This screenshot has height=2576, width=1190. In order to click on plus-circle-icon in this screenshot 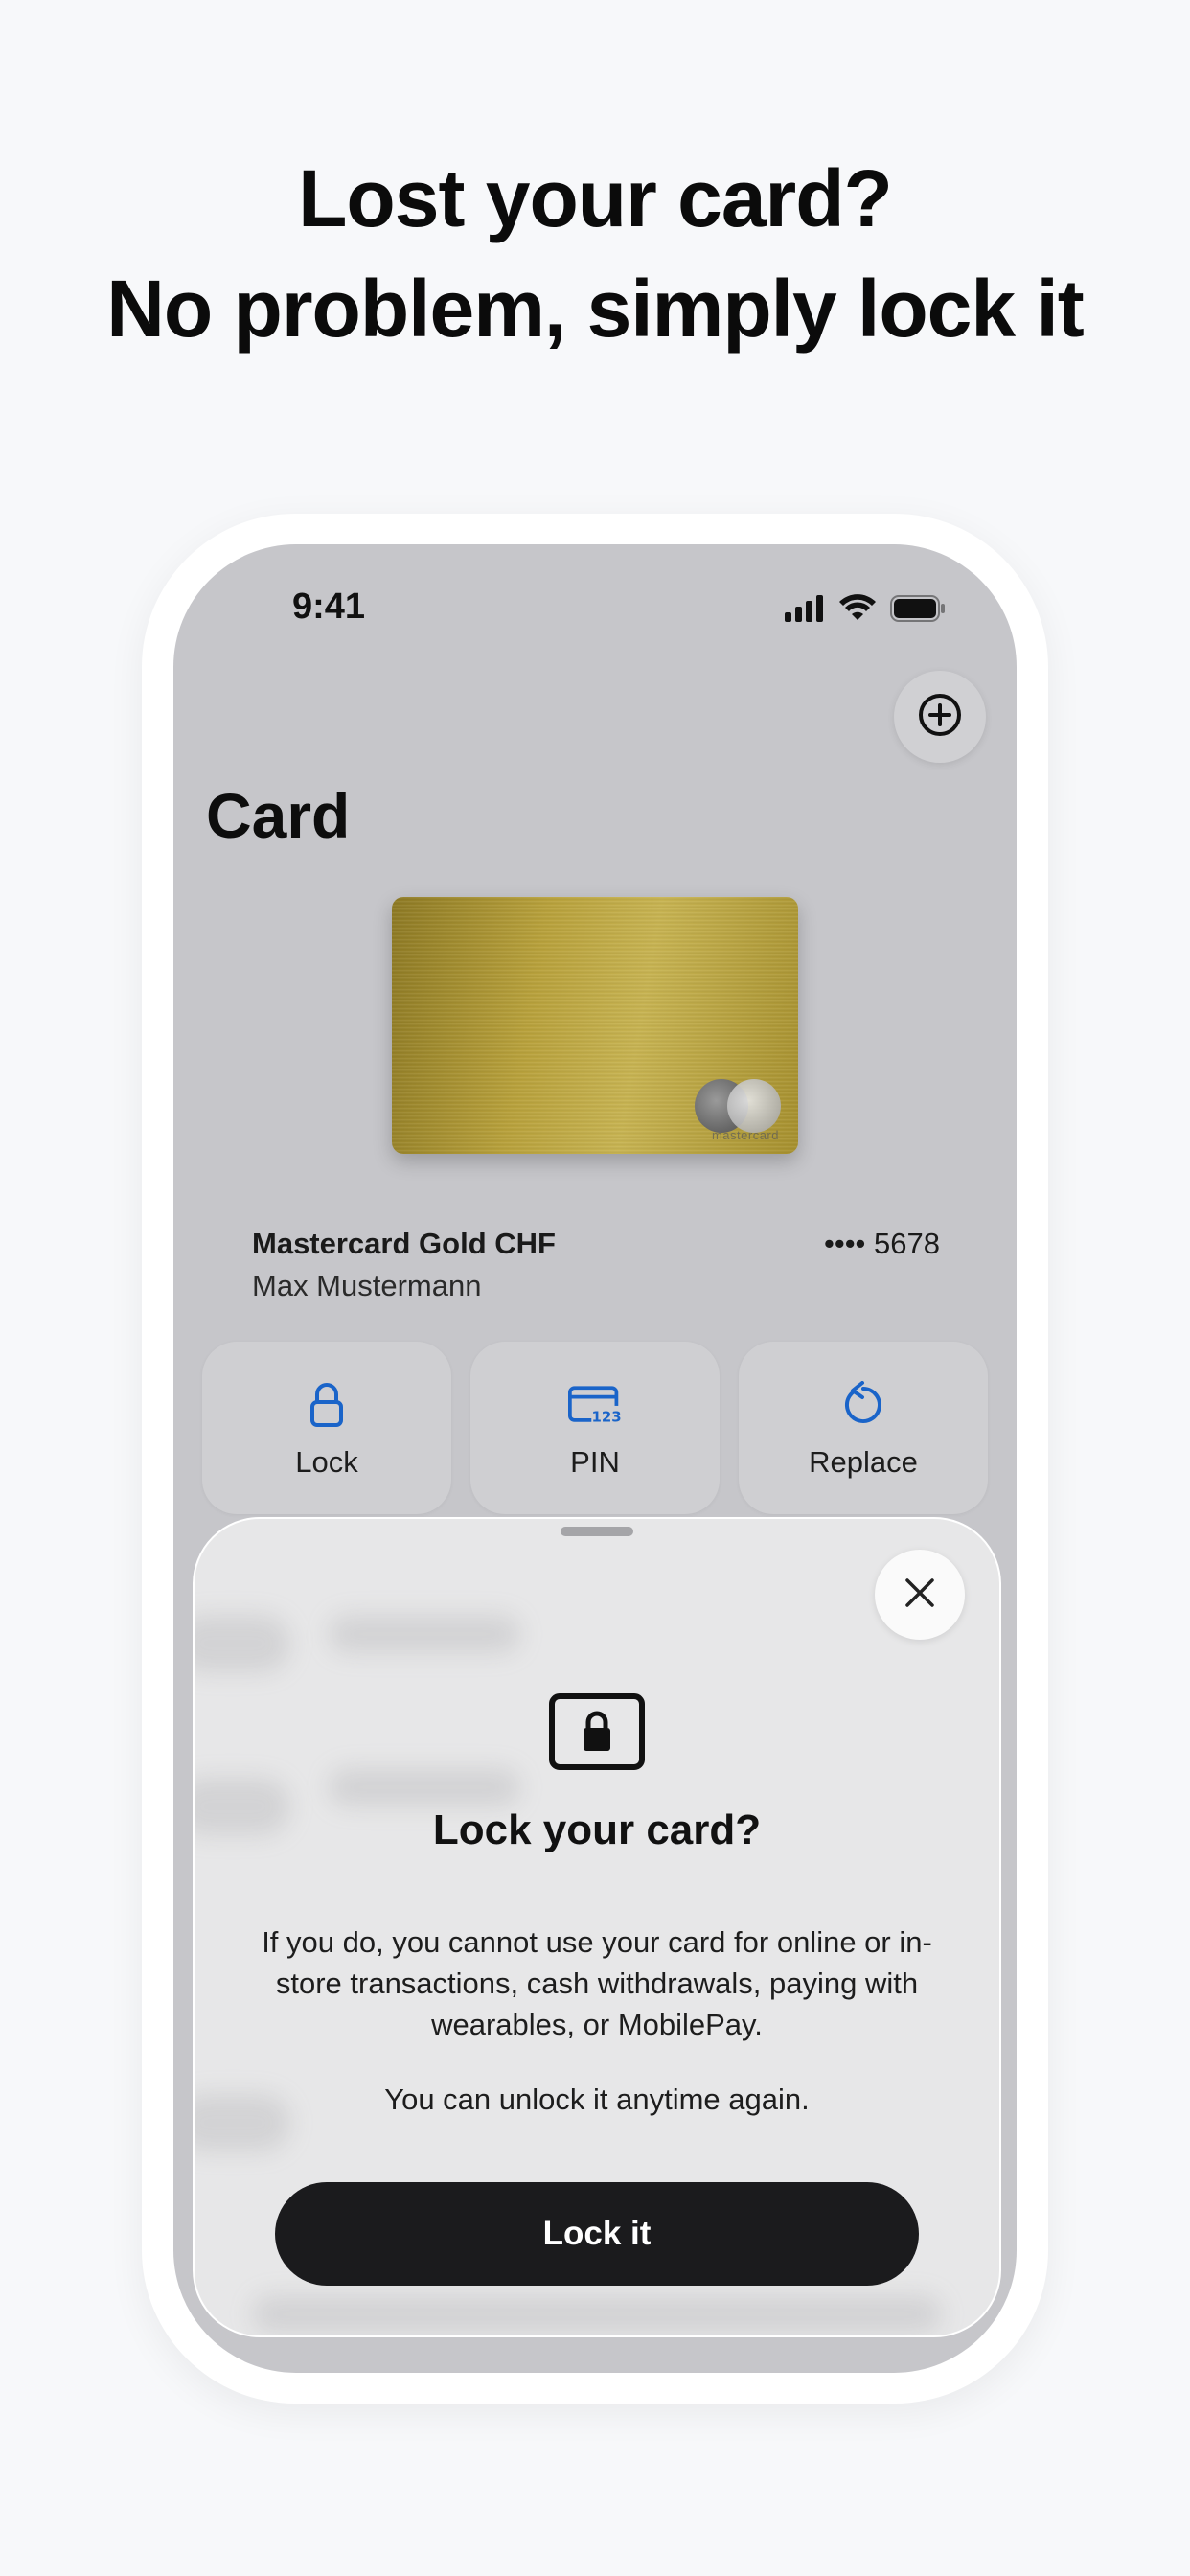, I will do `click(940, 717)`.